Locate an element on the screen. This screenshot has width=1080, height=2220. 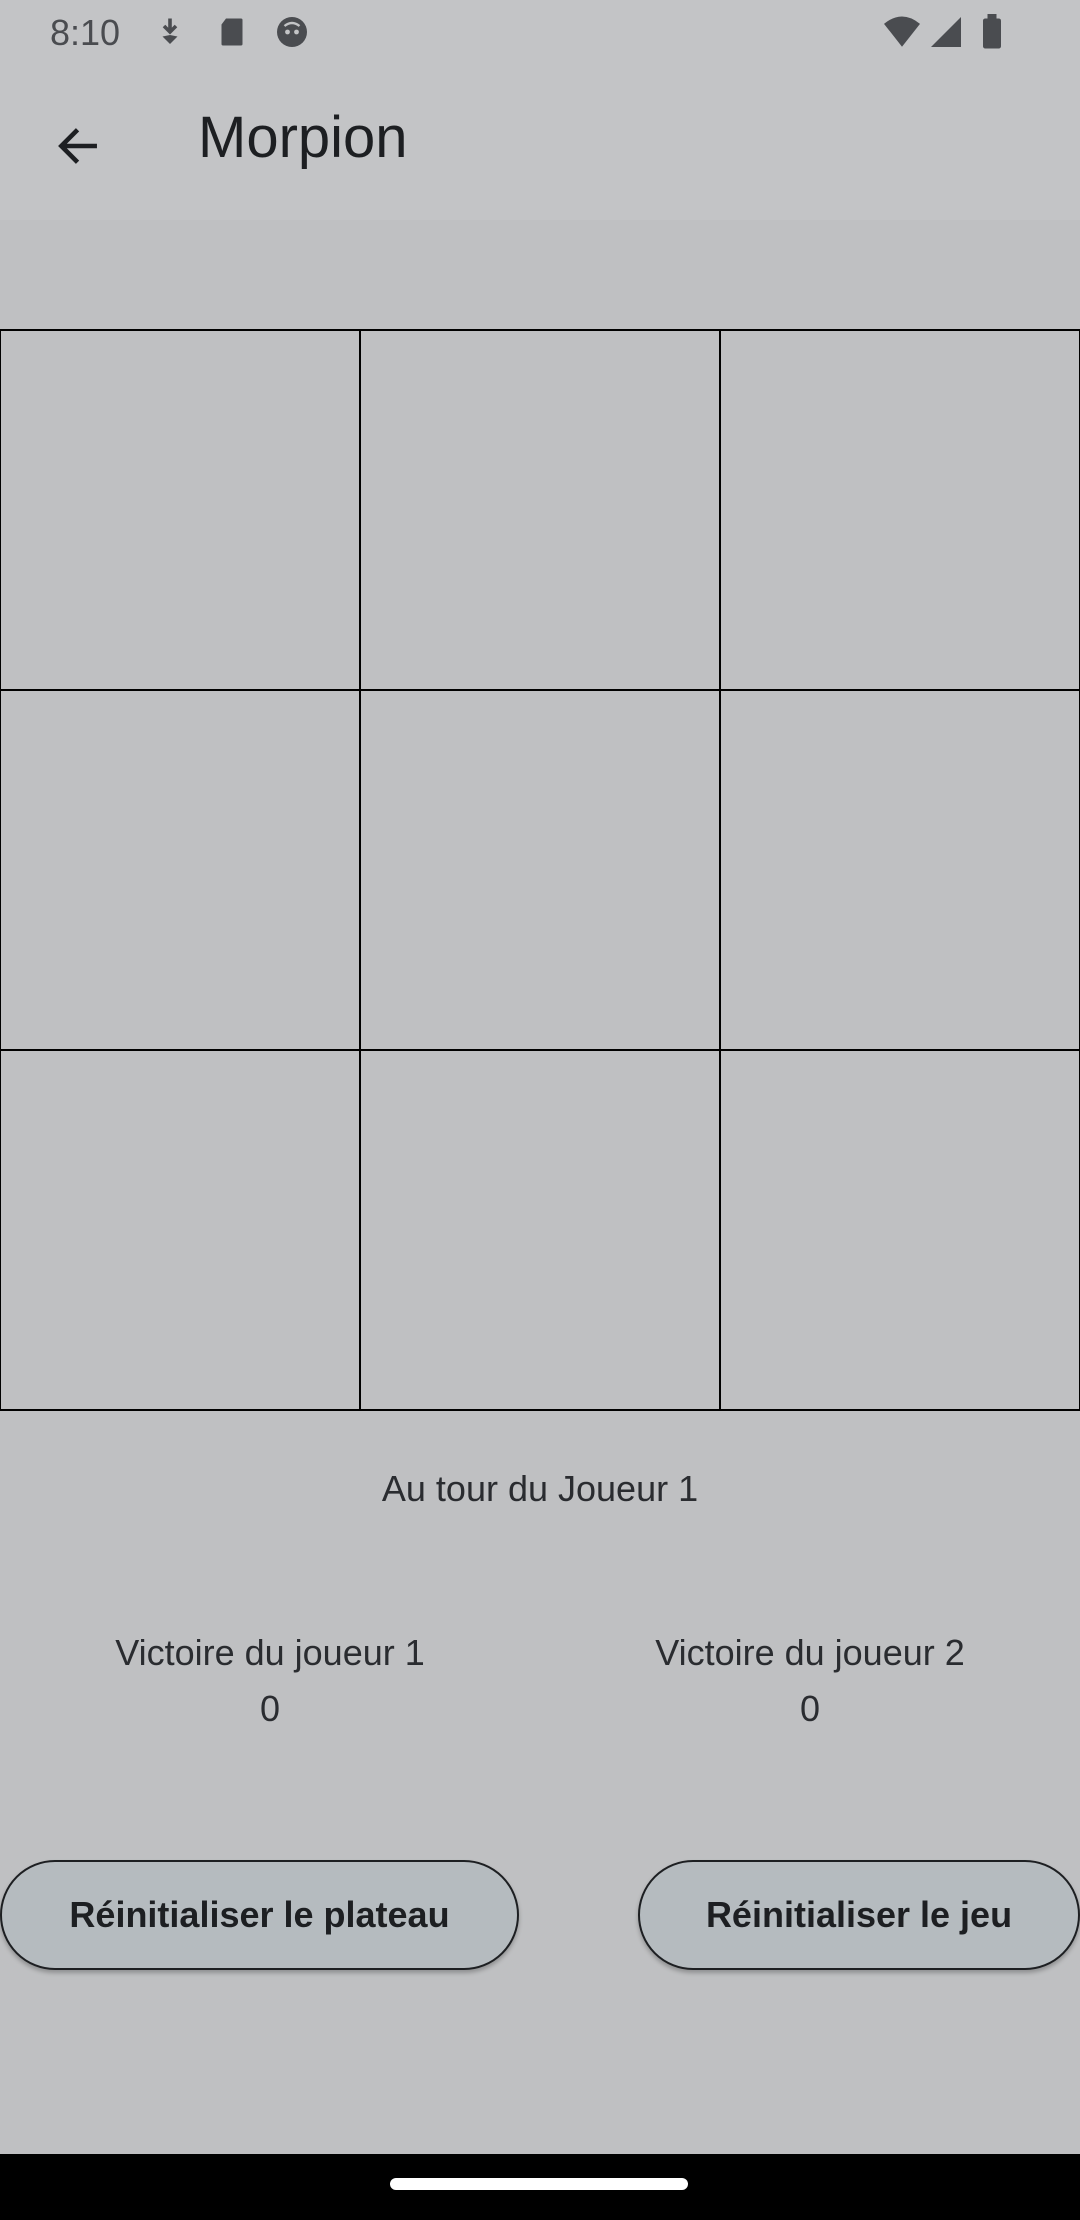
arrow-back-icon is located at coordinates (78, 148).